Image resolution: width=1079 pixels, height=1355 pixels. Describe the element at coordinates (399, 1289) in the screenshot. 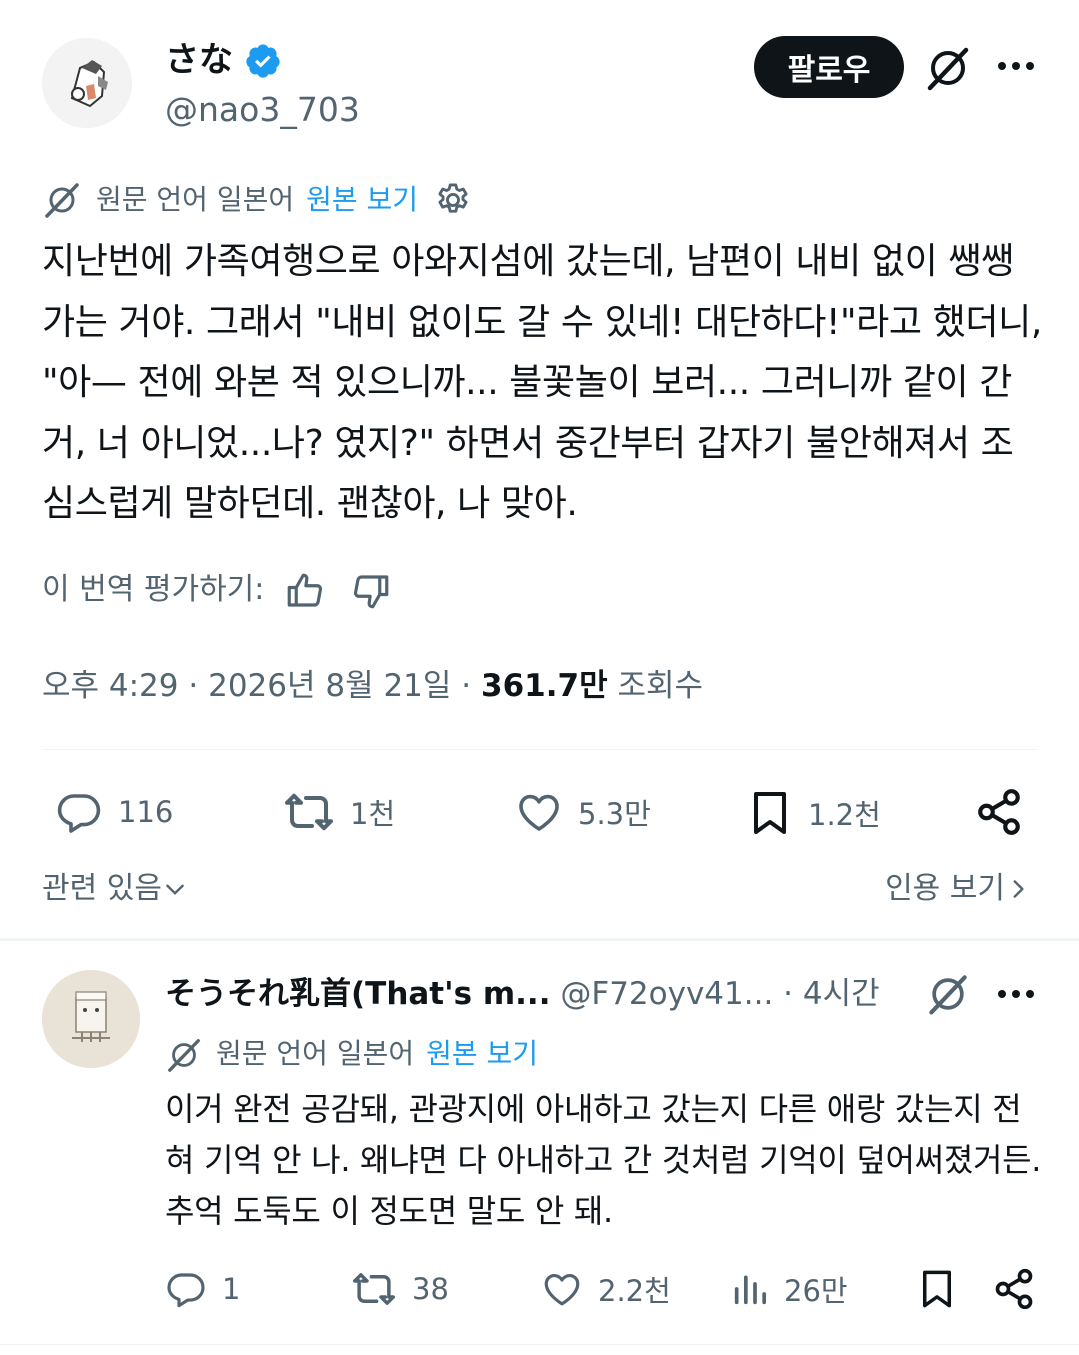

I see `reply-repost-button: 38` at that location.